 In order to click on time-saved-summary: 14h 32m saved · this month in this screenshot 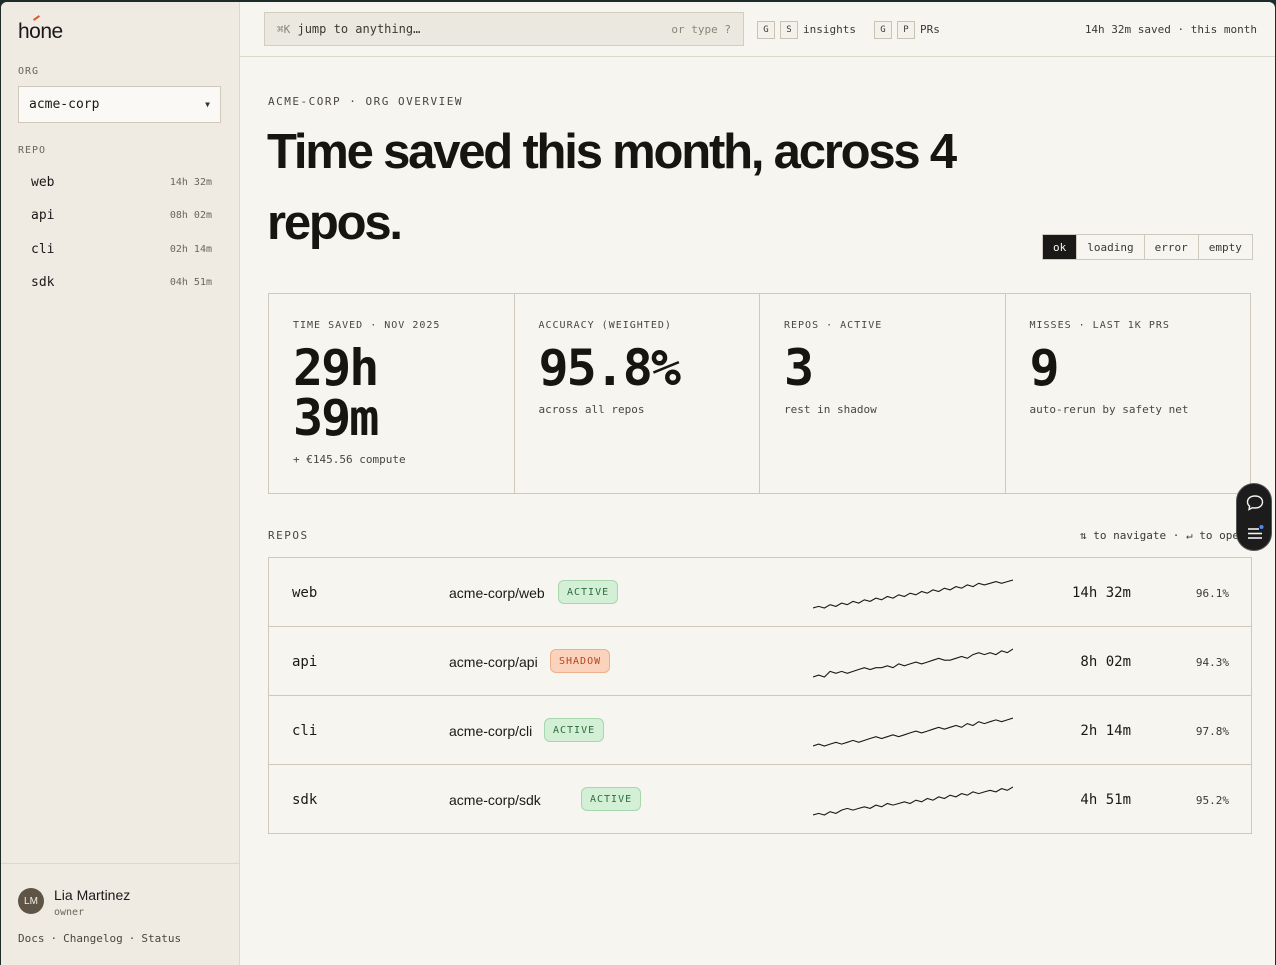, I will do `click(1170, 29)`.